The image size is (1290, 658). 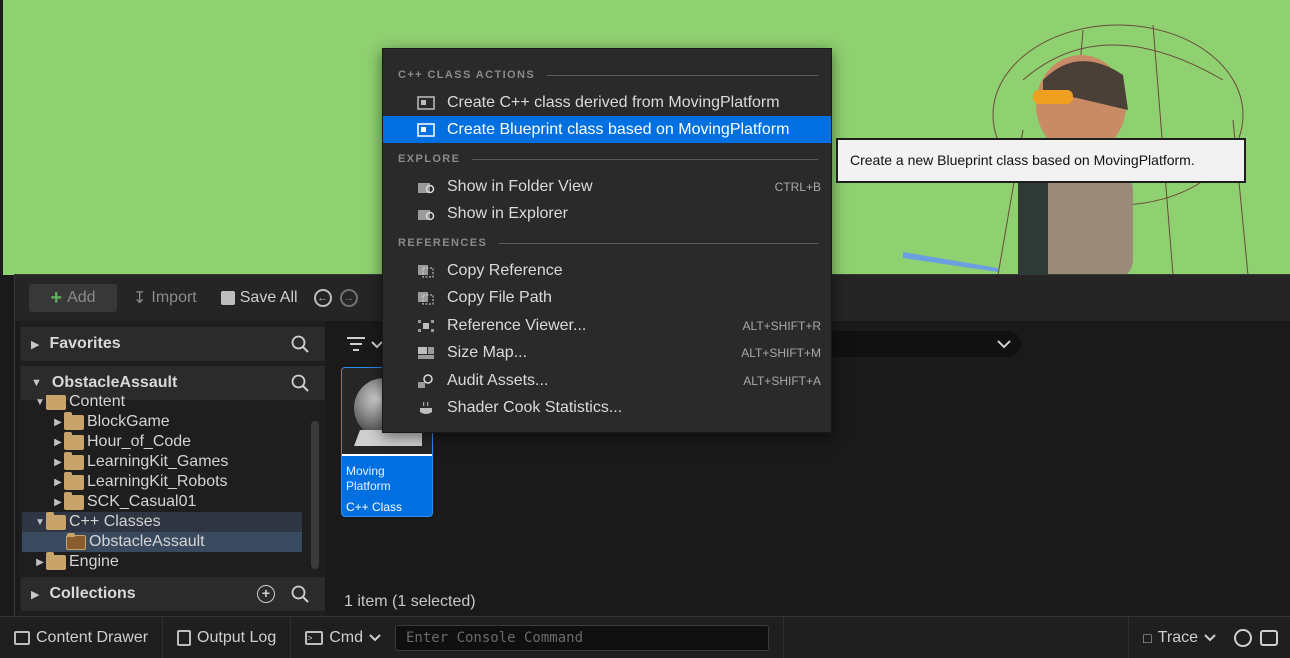 I want to click on menu-item-reference-viewer: Reference Viewer... ALT+SHIFT+R, so click(x=607, y=325).